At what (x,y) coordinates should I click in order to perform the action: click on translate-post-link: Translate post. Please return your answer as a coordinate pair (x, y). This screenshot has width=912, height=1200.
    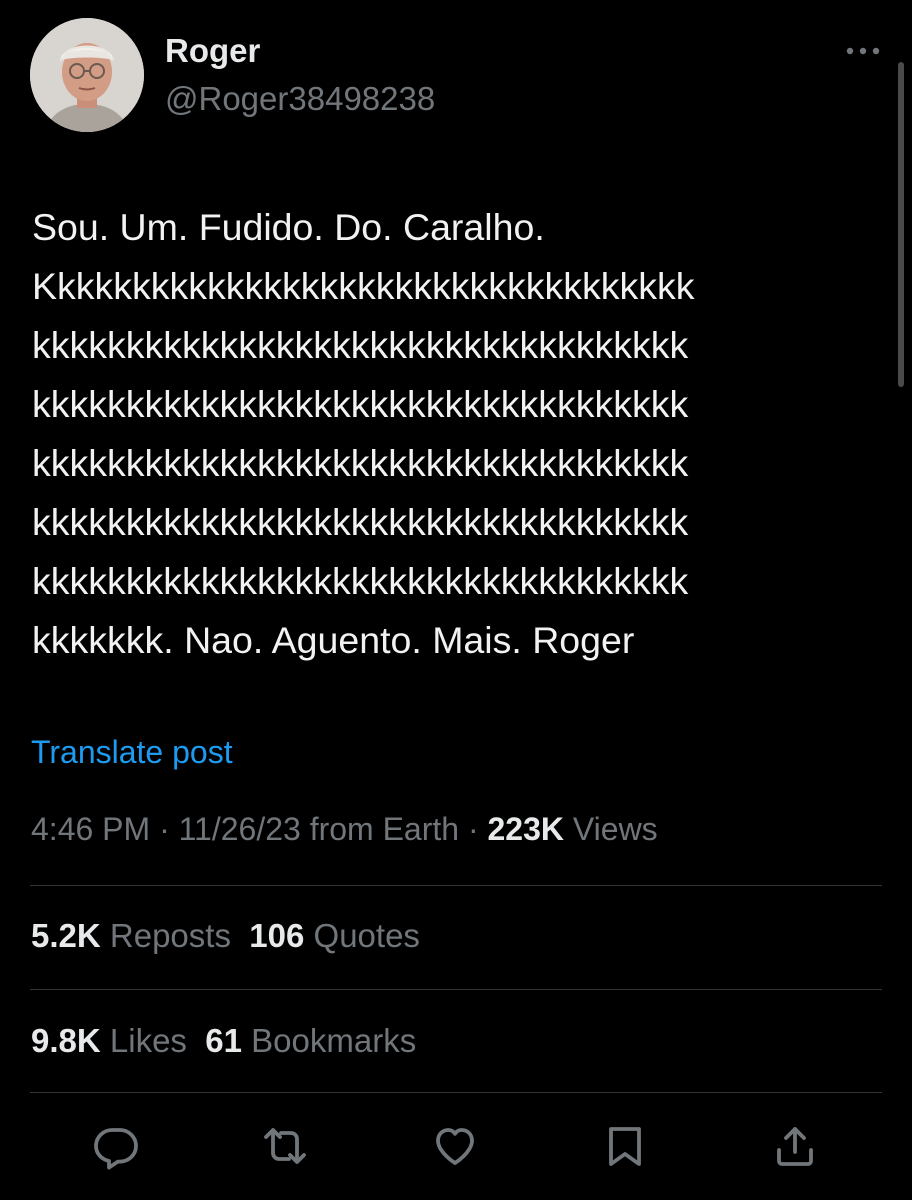
    Looking at the image, I should click on (132, 752).